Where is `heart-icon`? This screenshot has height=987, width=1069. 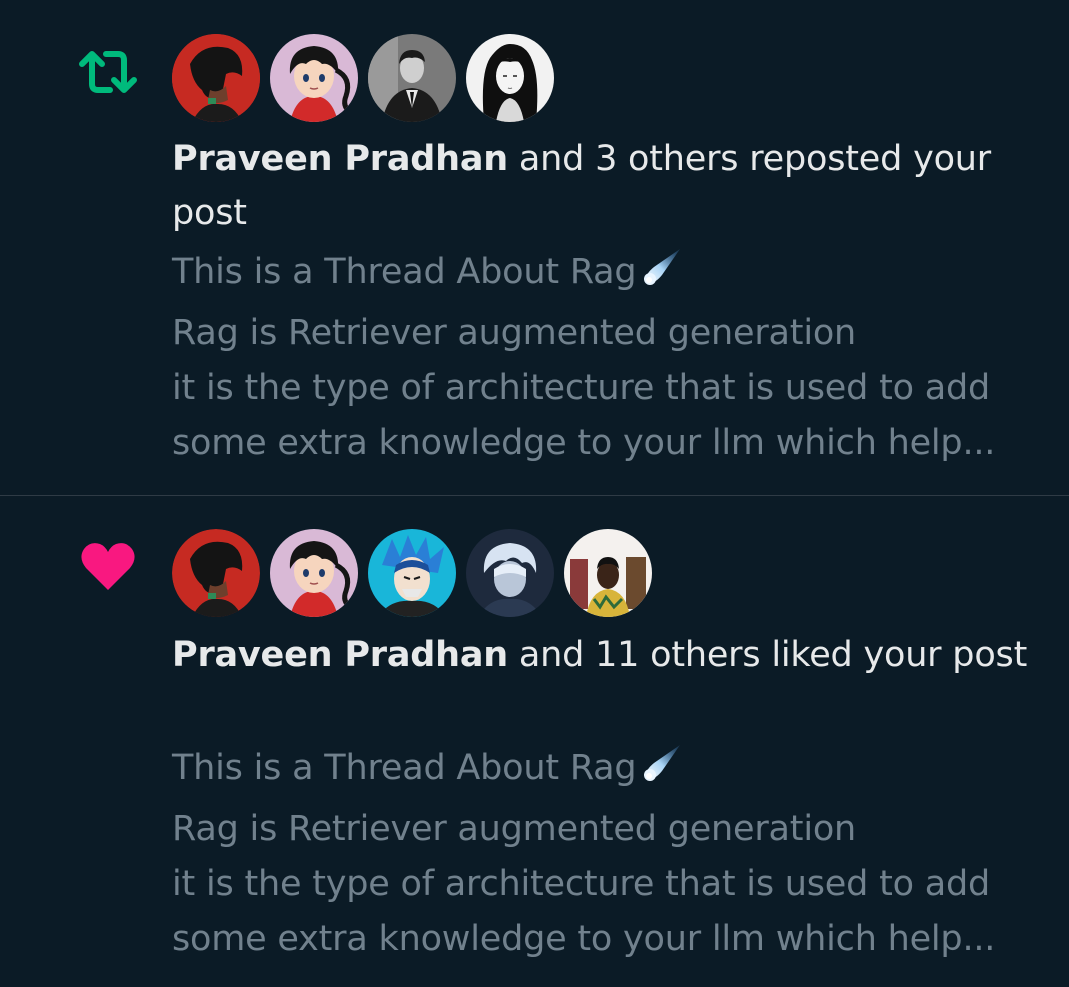 heart-icon is located at coordinates (108, 566).